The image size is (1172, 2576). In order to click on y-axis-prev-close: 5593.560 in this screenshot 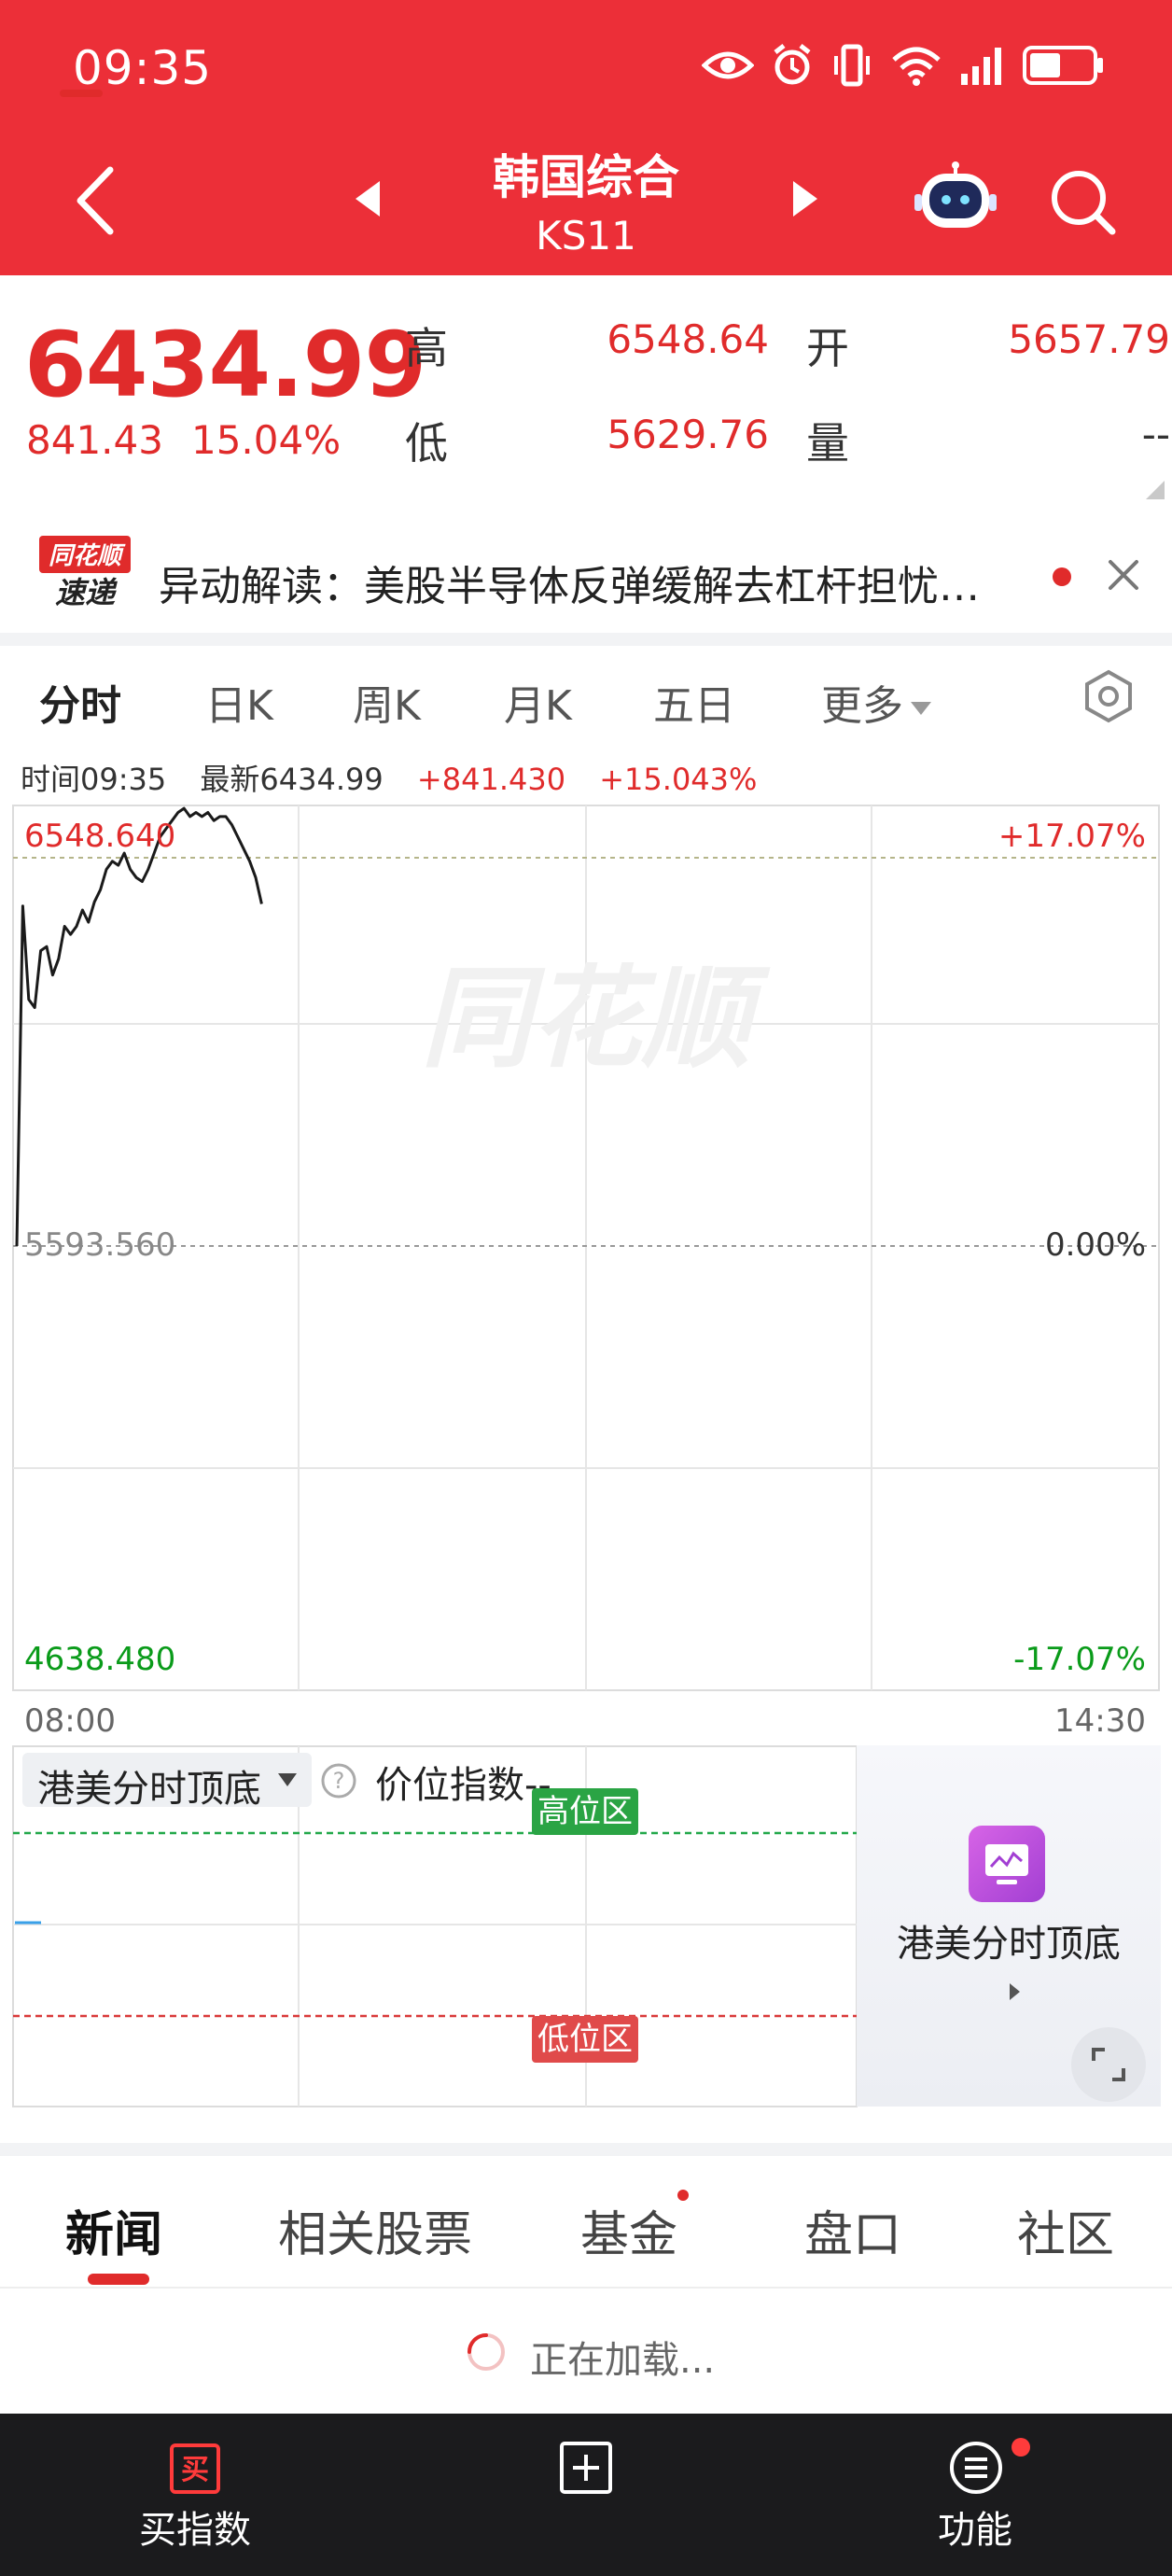, I will do `click(100, 1245)`.